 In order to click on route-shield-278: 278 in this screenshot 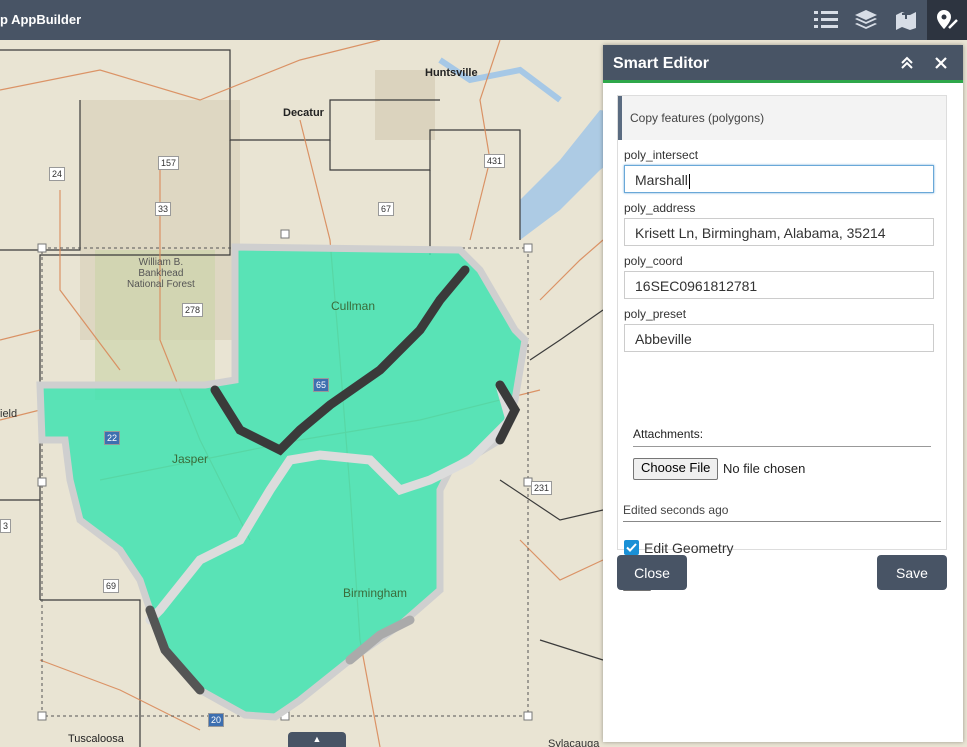, I will do `click(193, 310)`.